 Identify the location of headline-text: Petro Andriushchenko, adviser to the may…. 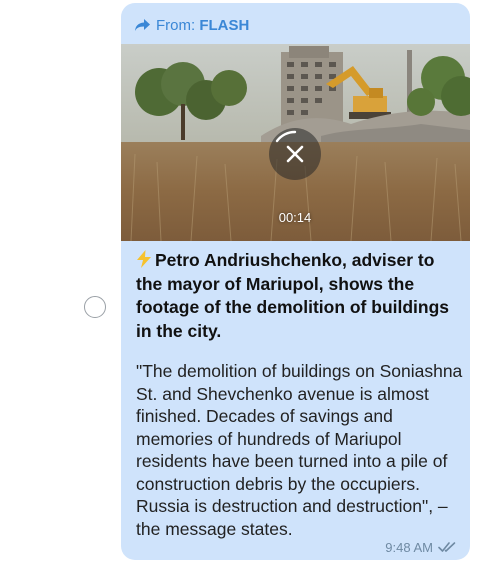
(293, 295).